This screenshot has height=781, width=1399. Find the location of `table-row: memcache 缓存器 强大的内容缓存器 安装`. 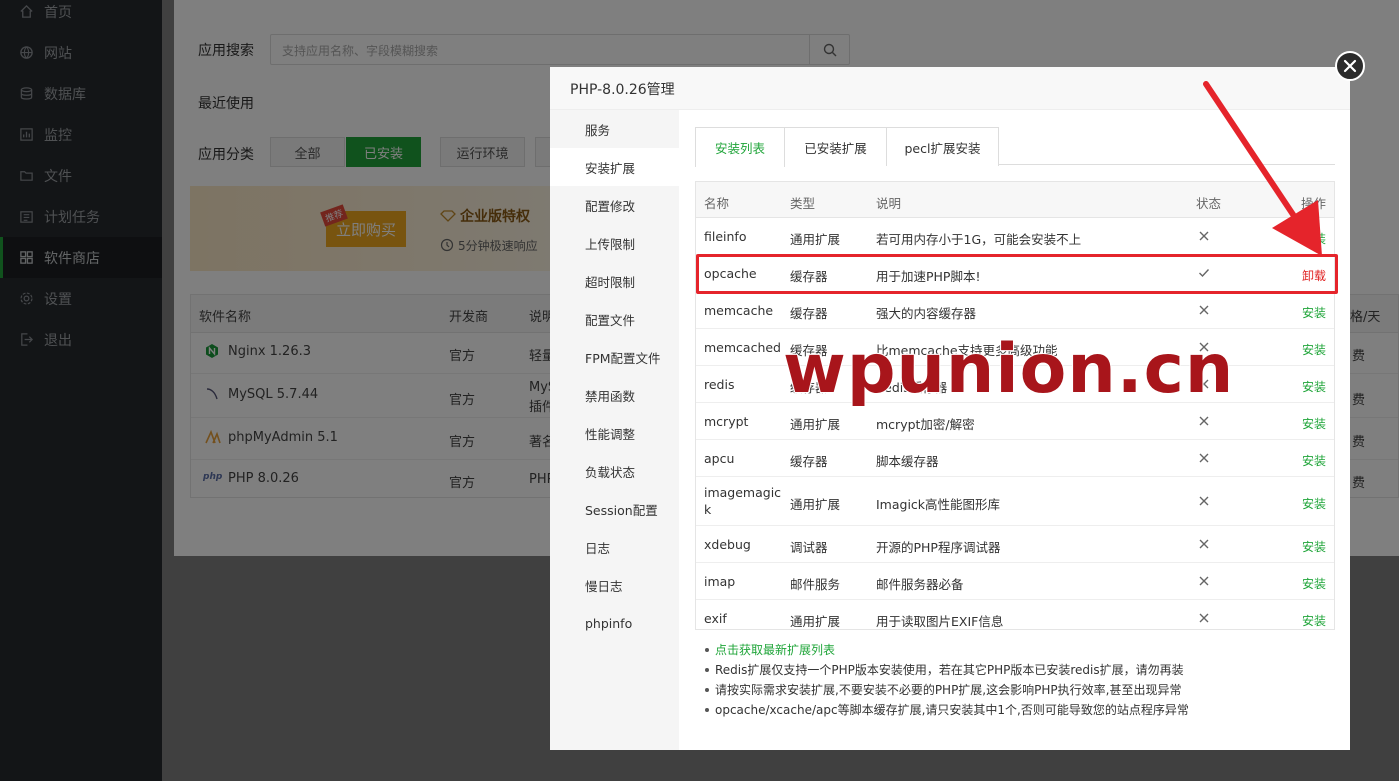

table-row: memcache 缓存器 强大的内容缓存器 安装 is located at coordinates (1015, 310).